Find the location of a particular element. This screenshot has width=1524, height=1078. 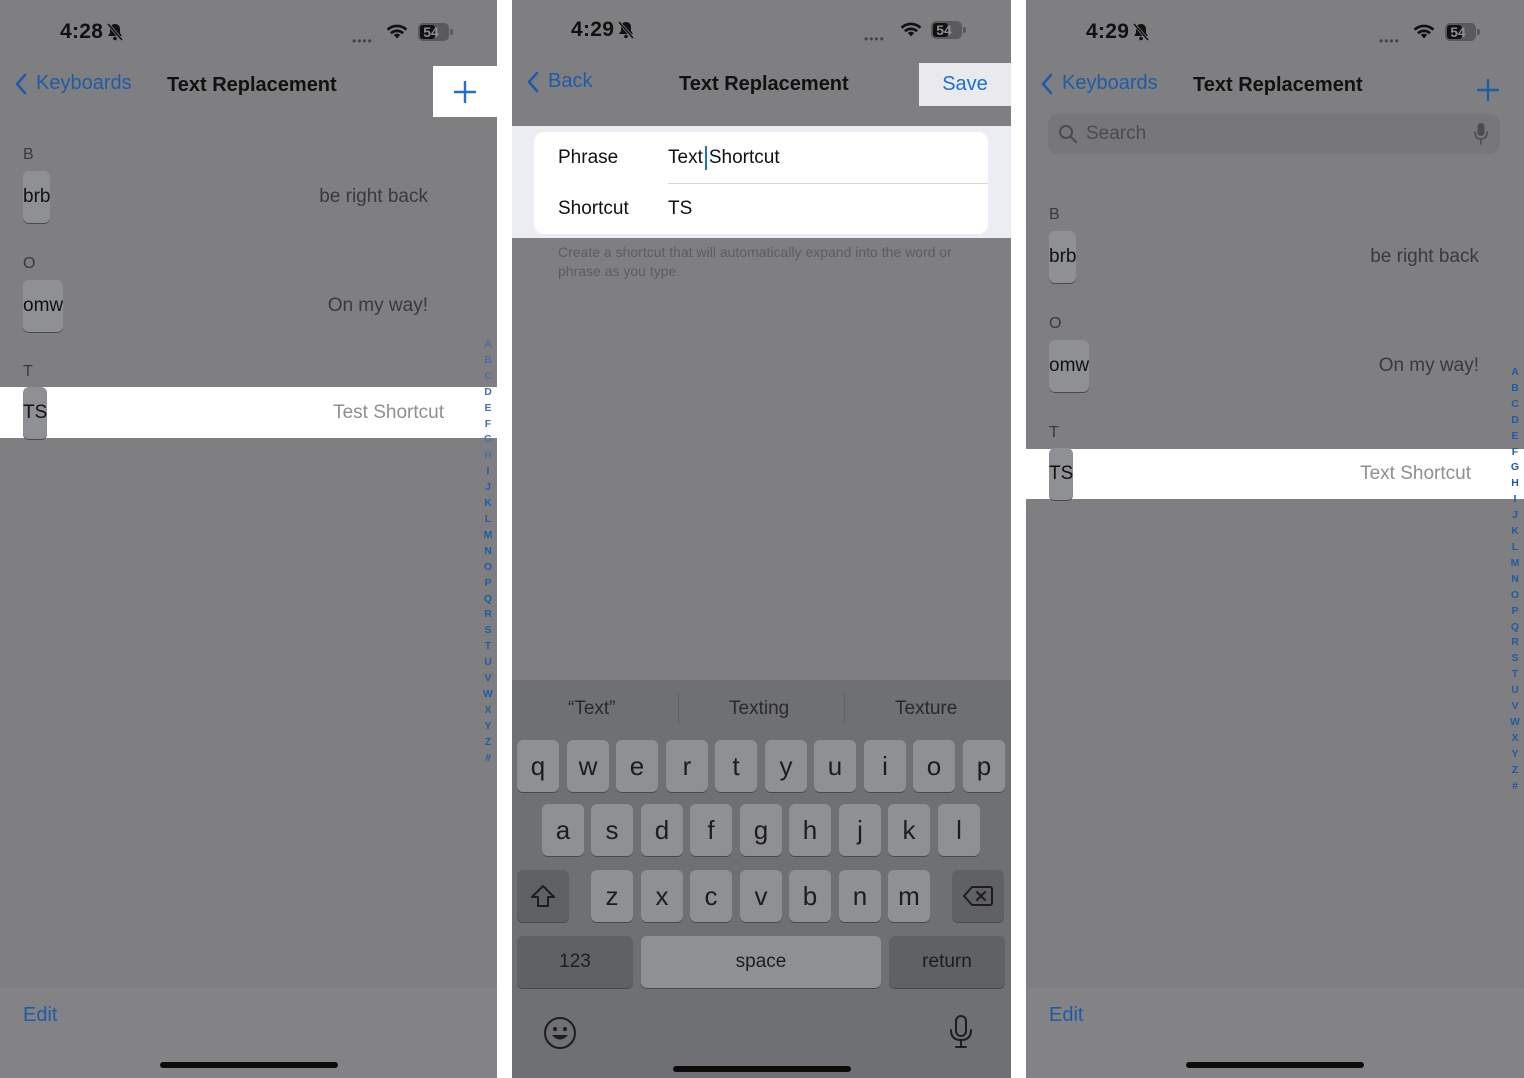

key-a: a is located at coordinates (563, 830).